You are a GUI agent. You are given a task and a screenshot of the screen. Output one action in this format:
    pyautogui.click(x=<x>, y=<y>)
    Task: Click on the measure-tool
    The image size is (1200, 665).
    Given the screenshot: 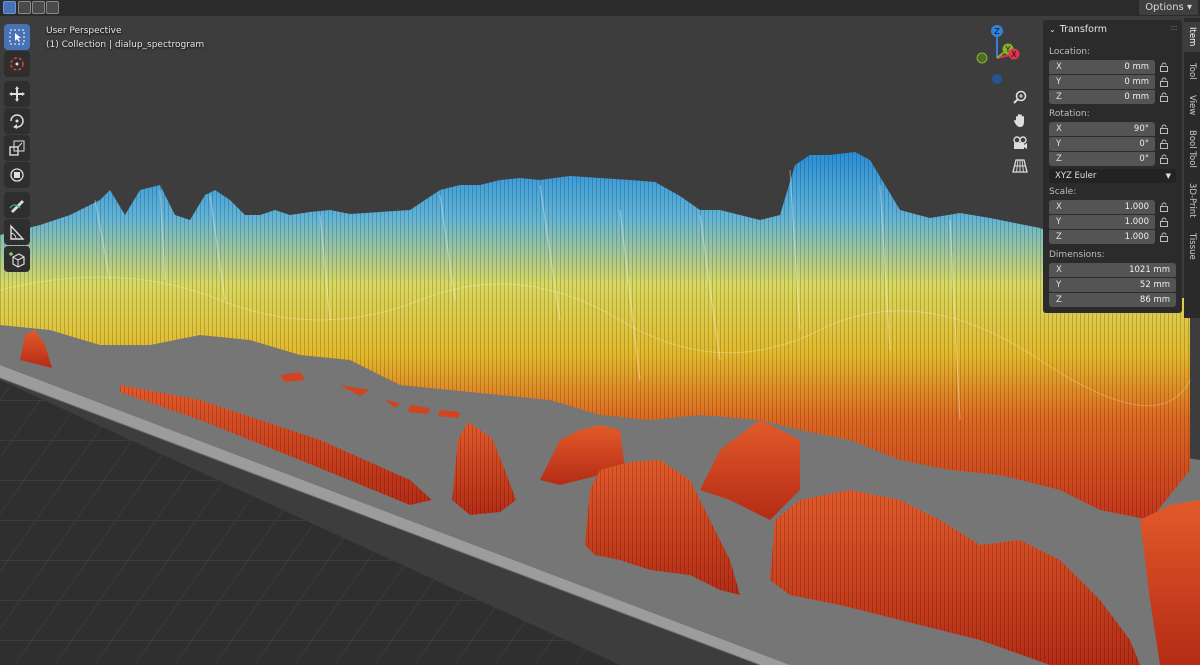 What is the action you would take?
    pyautogui.click(x=17, y=232)
    